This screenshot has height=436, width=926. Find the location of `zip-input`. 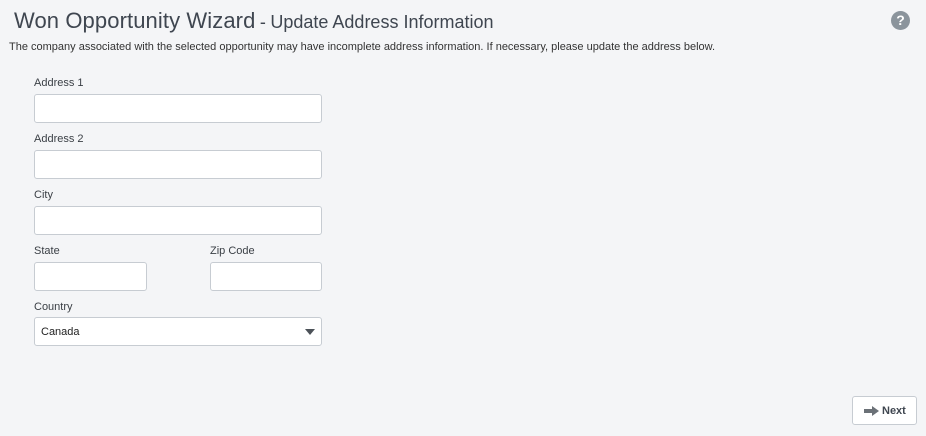

zip-input is located at coordinates (266, 276).